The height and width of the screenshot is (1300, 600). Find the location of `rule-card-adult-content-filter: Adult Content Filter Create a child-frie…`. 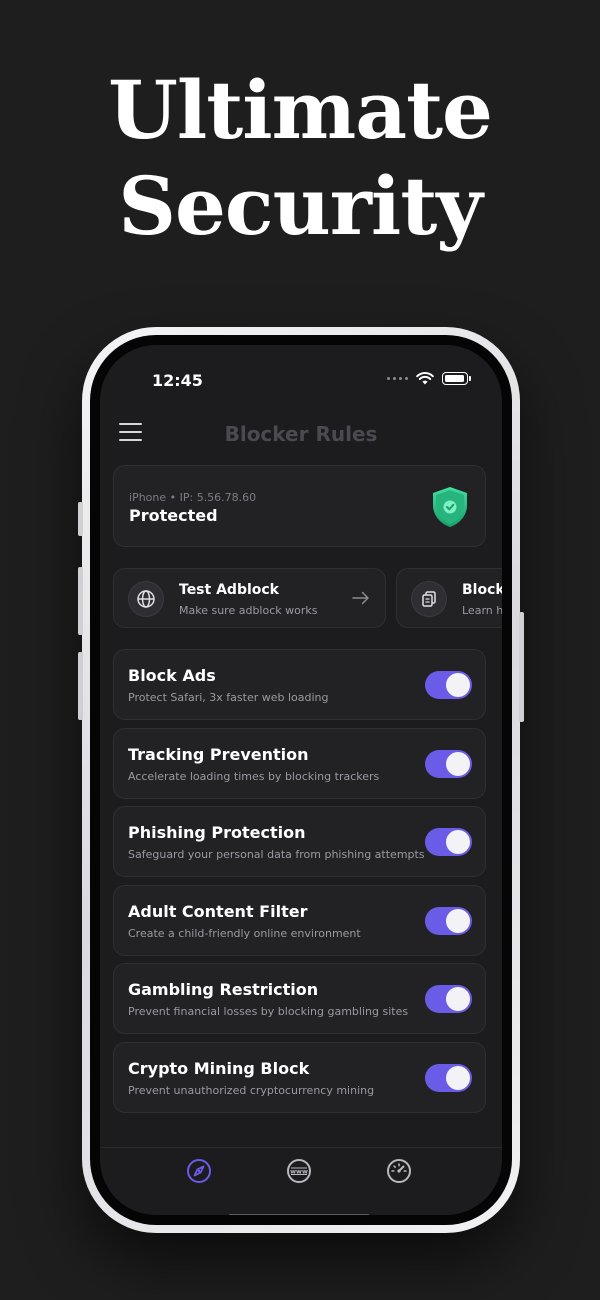

rule-card-adult-content-filter: Adult Content Filter Create a child-frie… is located at coordinates (299, 920).